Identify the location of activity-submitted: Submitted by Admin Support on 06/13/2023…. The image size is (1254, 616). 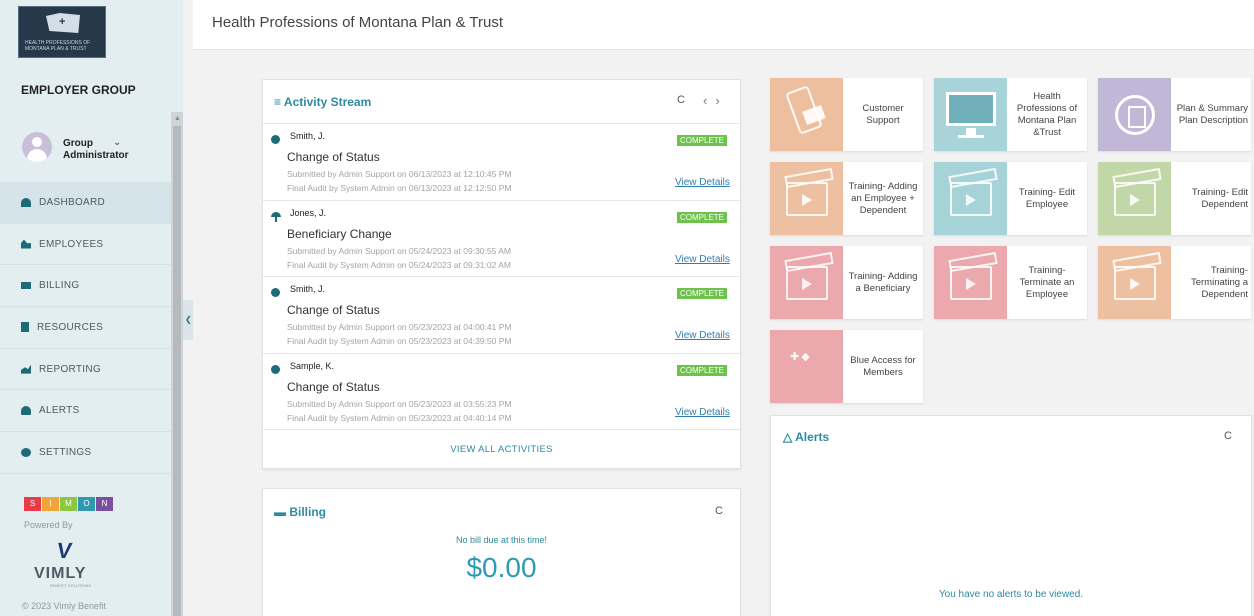
(399, 174).